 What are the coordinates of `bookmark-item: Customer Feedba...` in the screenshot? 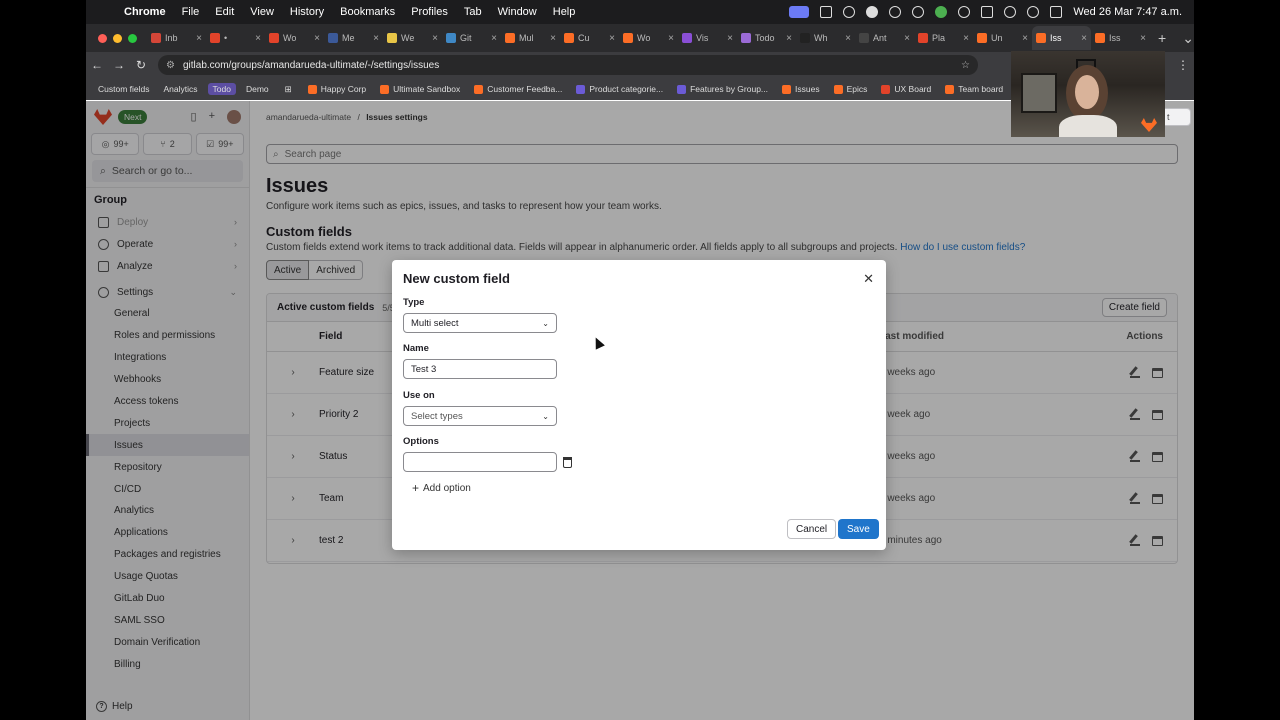 It's located at (518, 89).